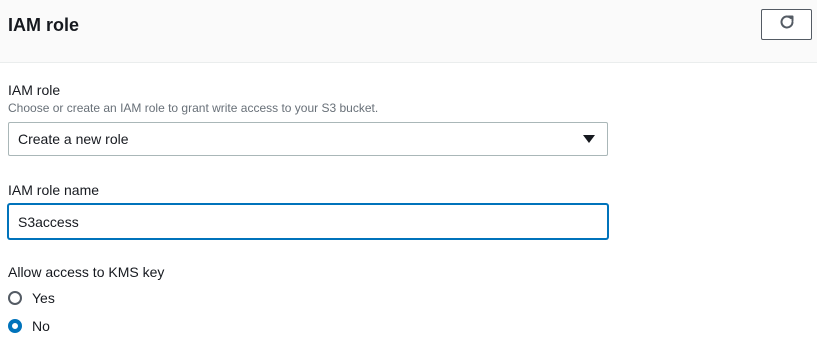 The image size is (817, 348). Describe the element at coordinates (15, 326) in the screenshot. I see `radio-checked-icon` at that location.